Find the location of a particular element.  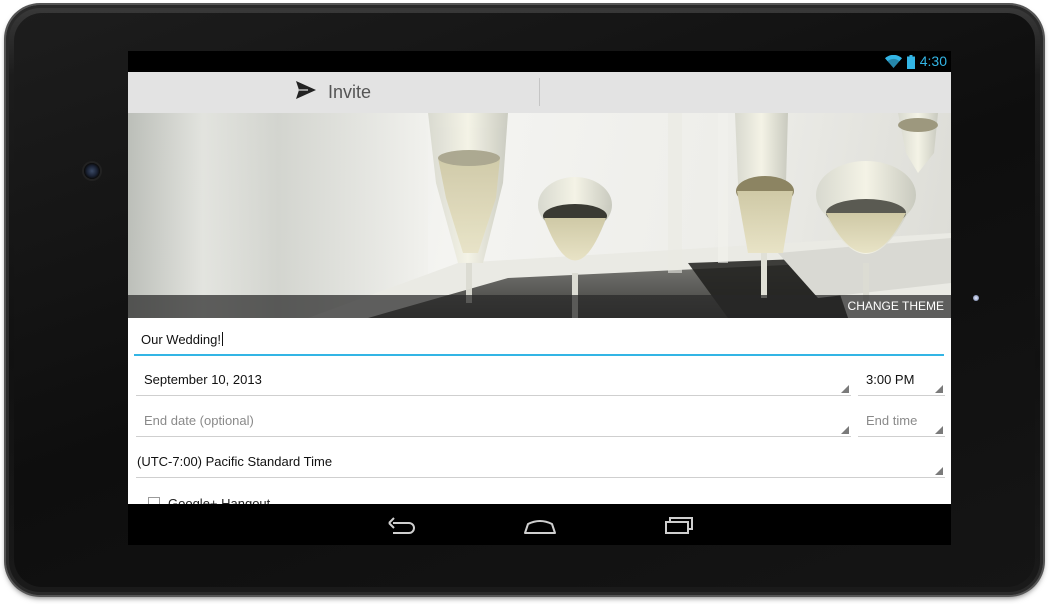

start-time-value: 3:00 PM is located at coordinates (890, 379).